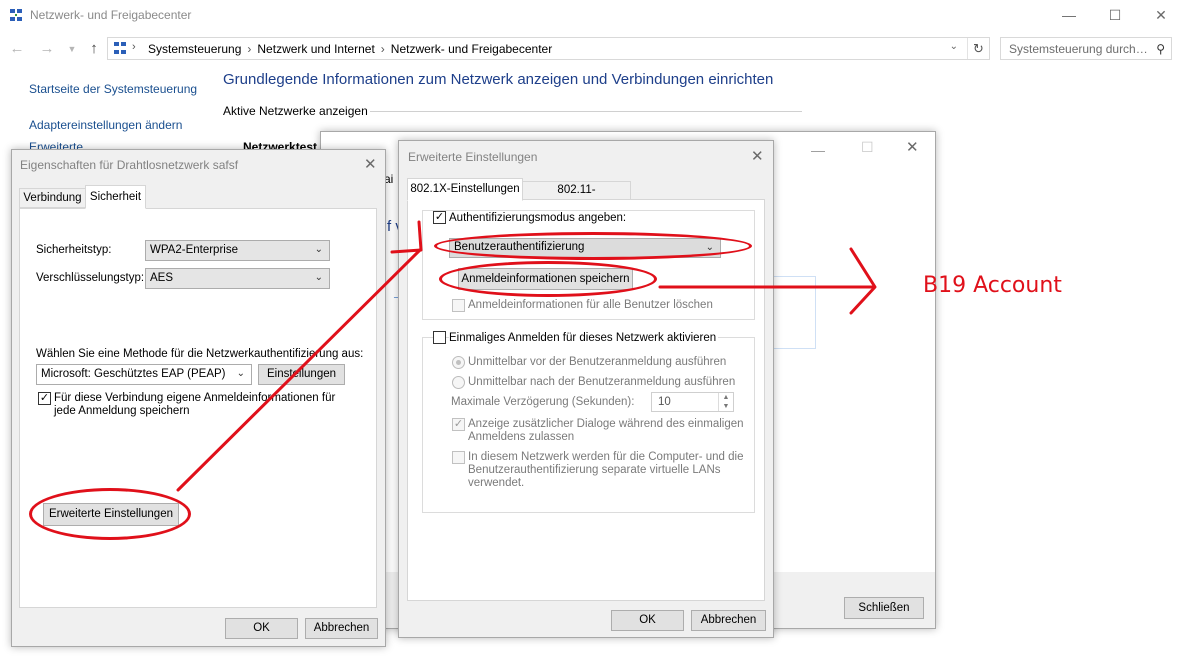 This screenshot has width=1183, height=666. Describe the element at coordinates (115, 197) in the screenshot. I see `tab-security: Sicherheit` at that location.